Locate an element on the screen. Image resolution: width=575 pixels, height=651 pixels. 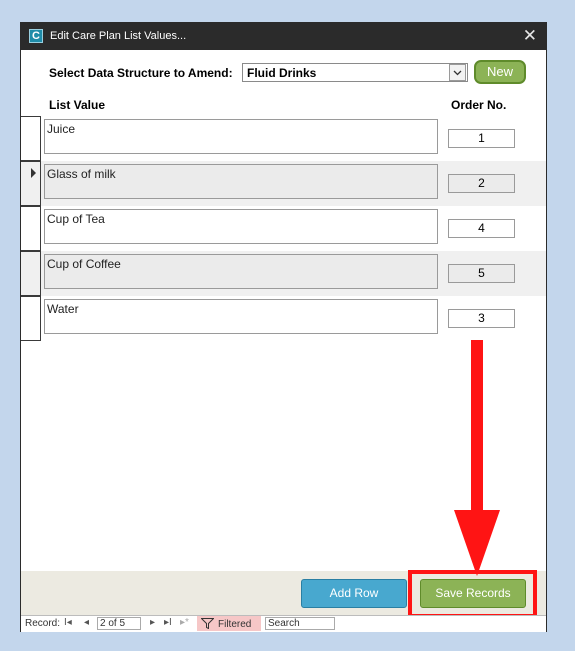
close-icon: ✕ is located at coordinates (530, 36).